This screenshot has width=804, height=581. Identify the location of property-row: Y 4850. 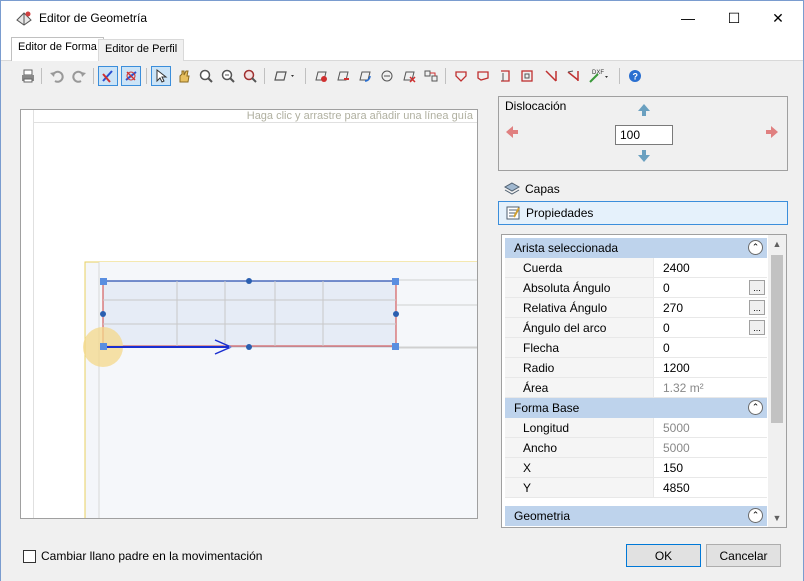
(636, 488).